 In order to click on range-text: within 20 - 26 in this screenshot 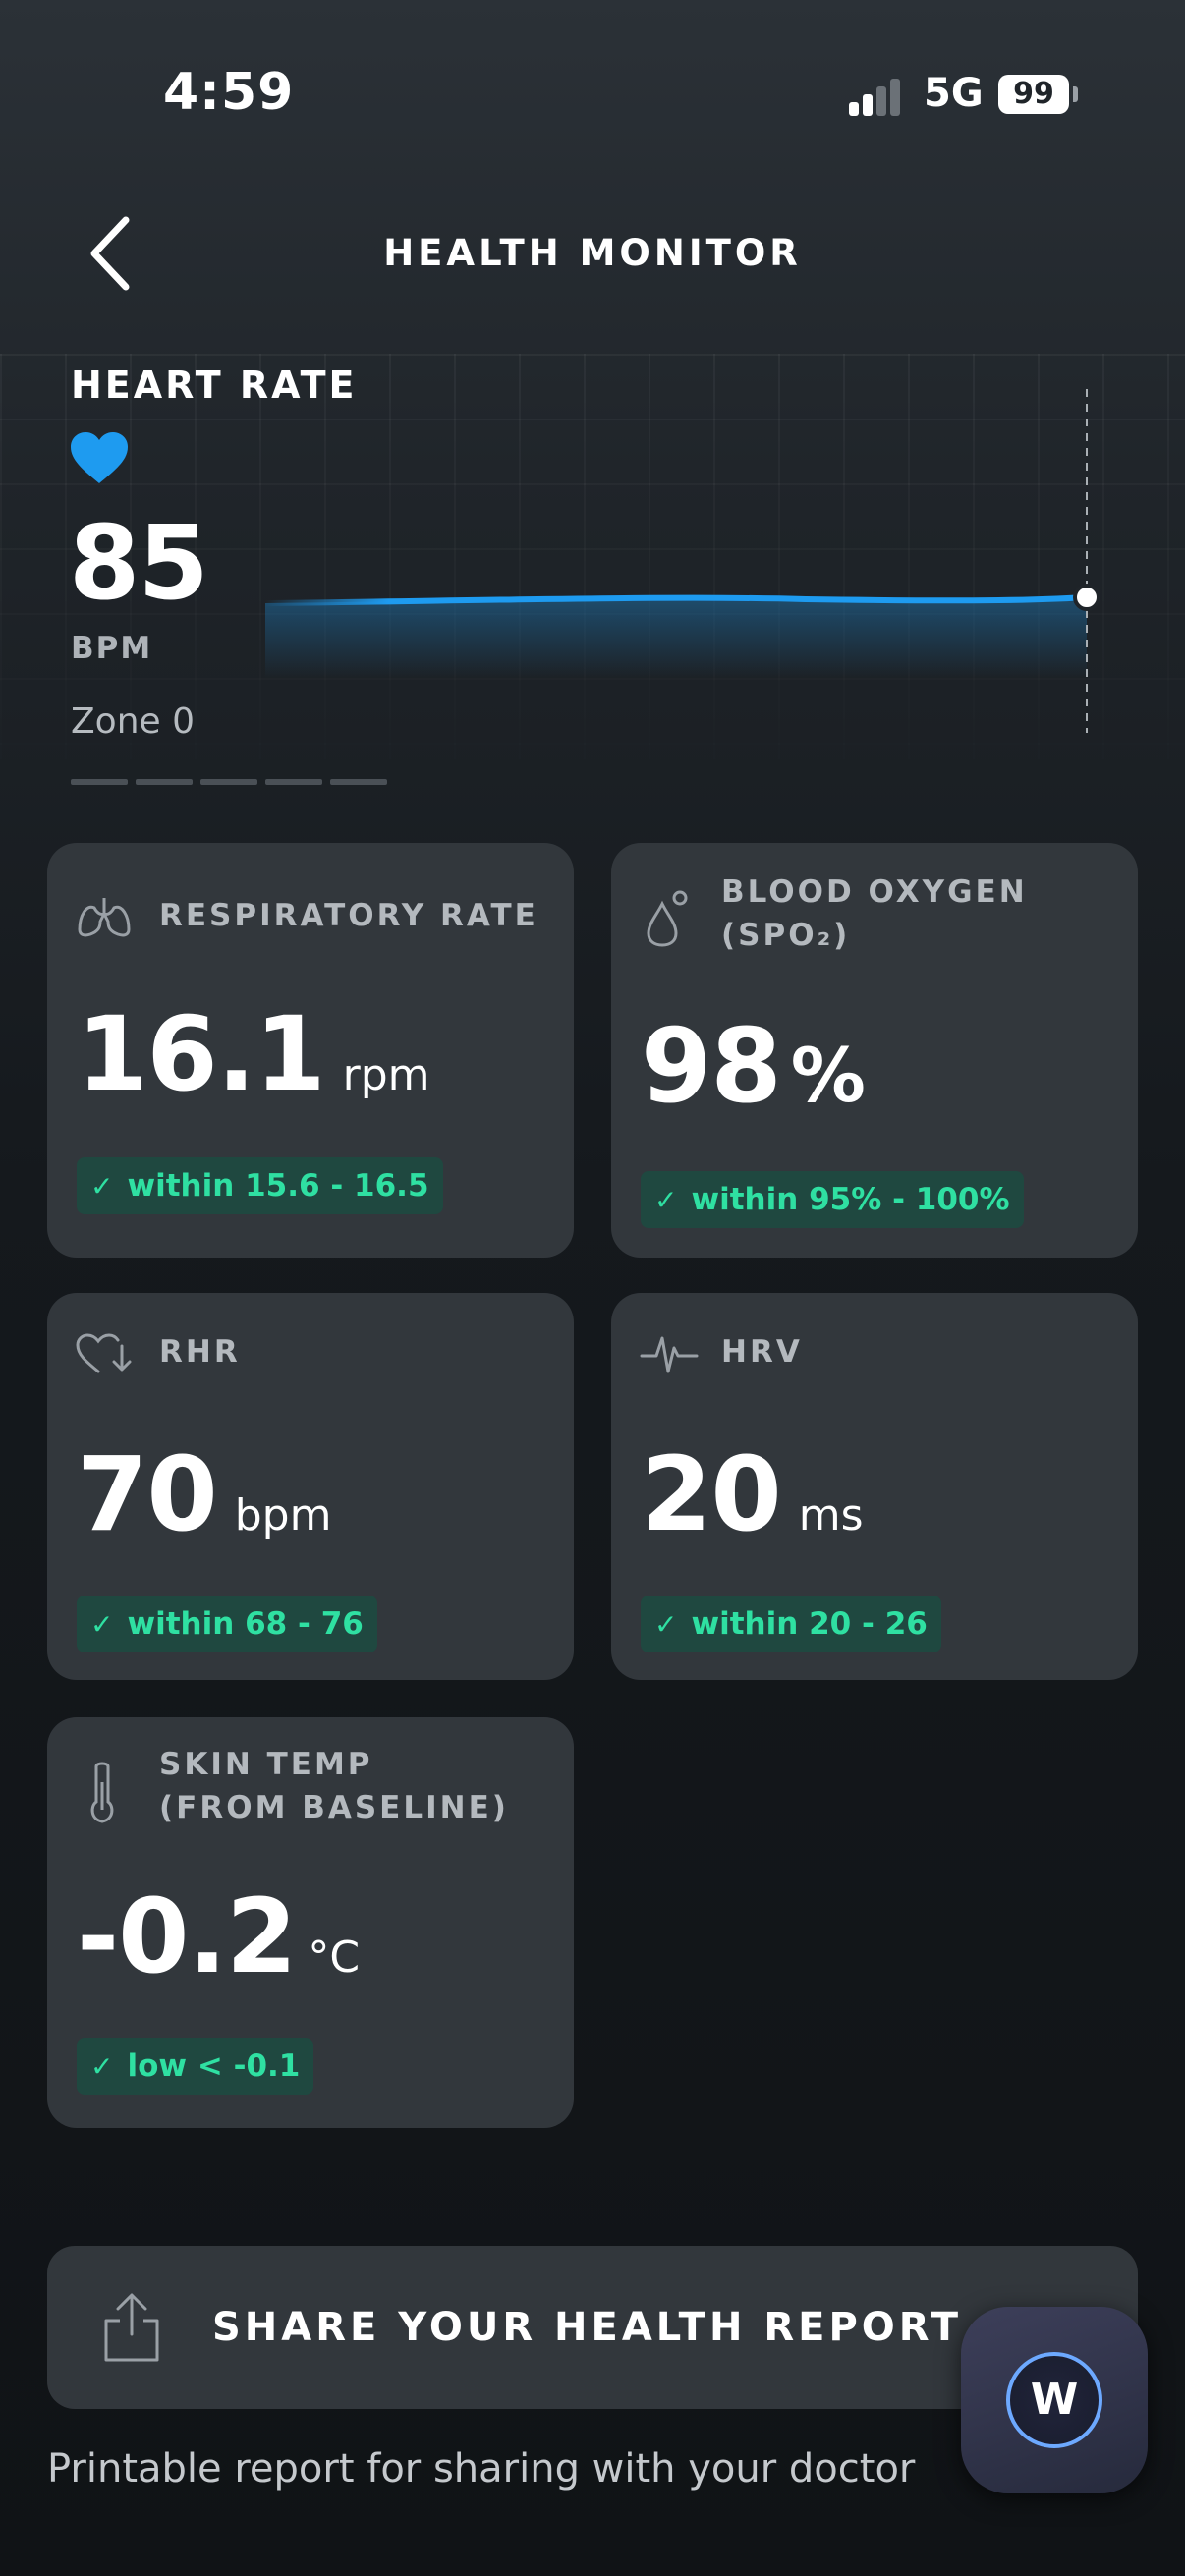, I will do `click(810, 1624)`.